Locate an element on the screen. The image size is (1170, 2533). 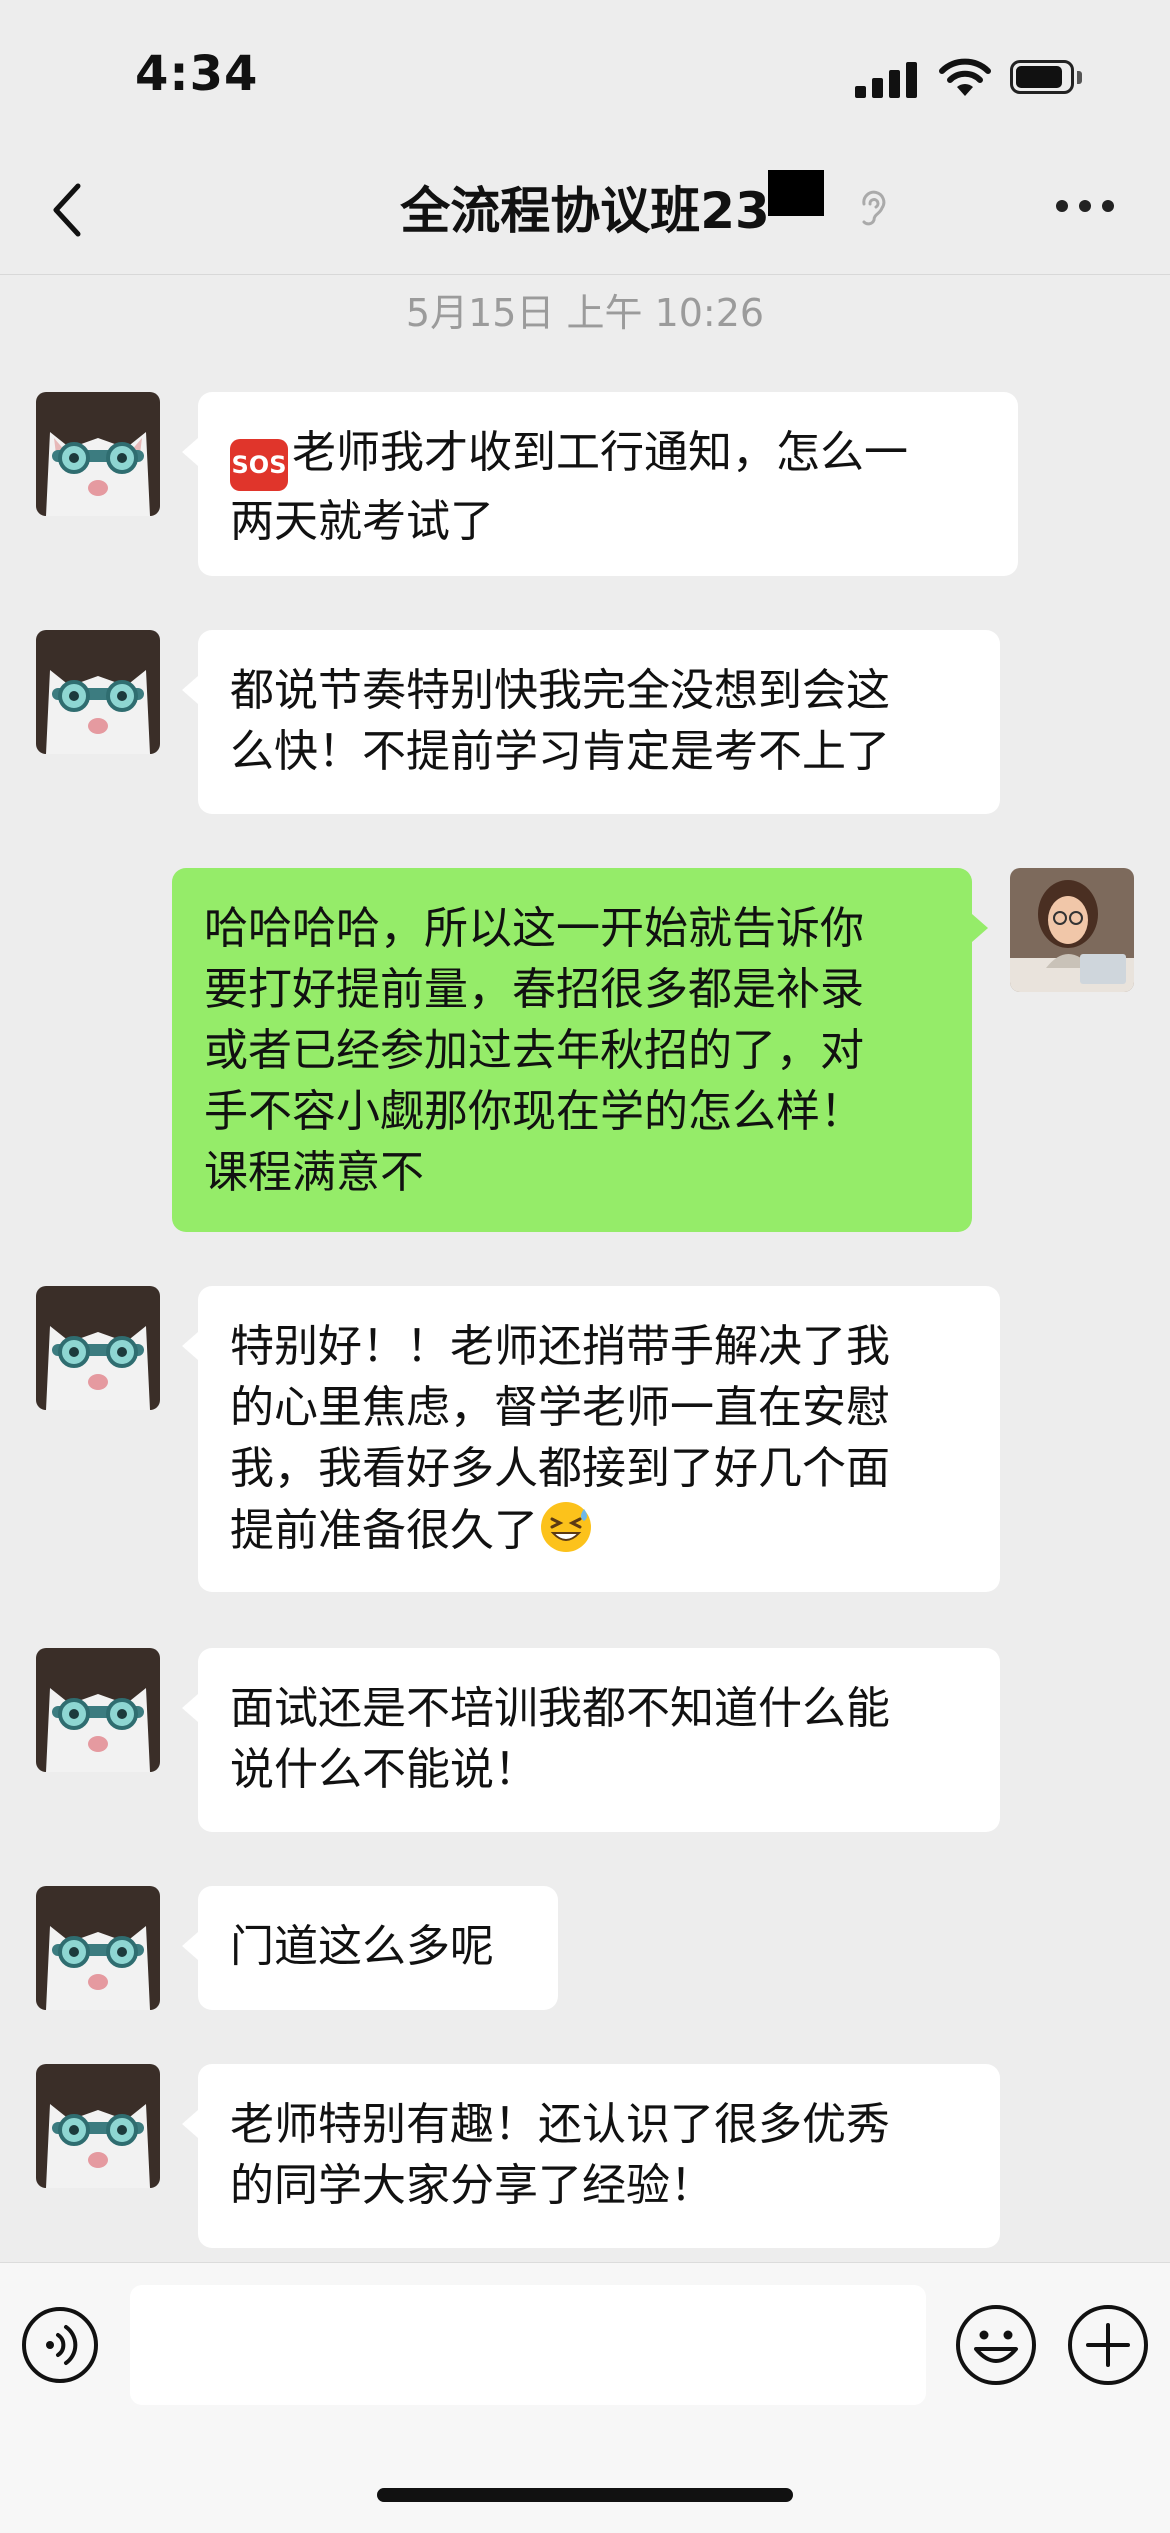
message-text: 老师我才收到工行通知，怎么一 两天就考试了 is located at coordinates (569, 487).